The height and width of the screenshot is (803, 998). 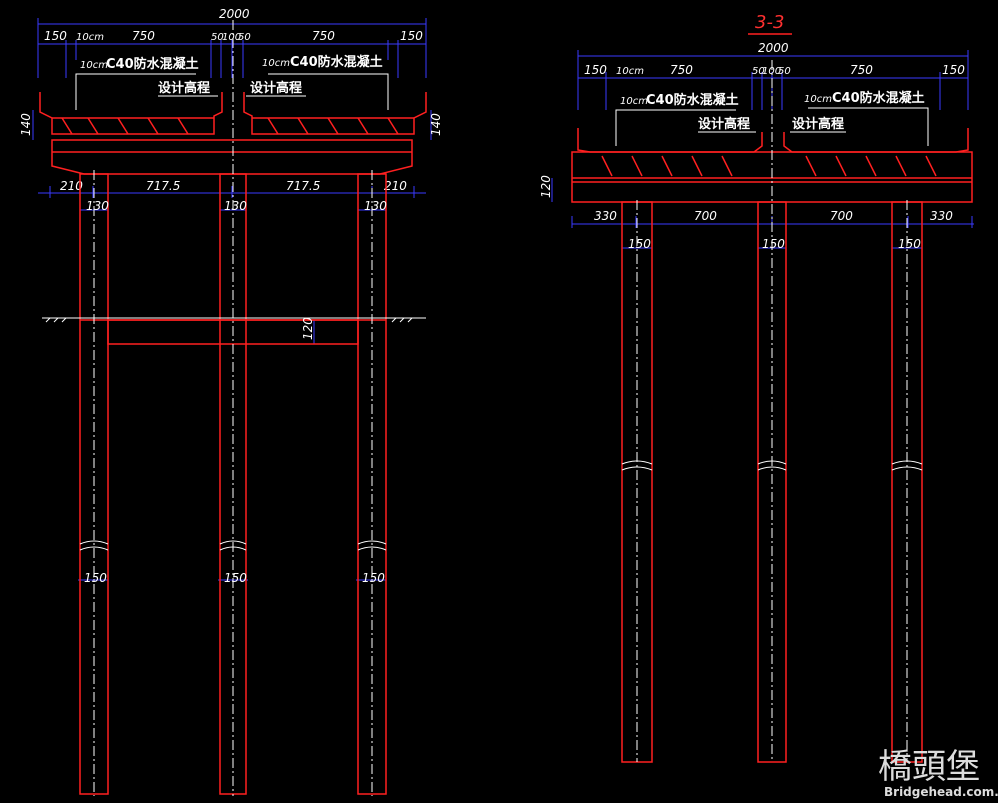 What do you see at coordinates (546, 186) in the screenshot?
I see `right-dim-side: 120` at bounding box center [546, 186].